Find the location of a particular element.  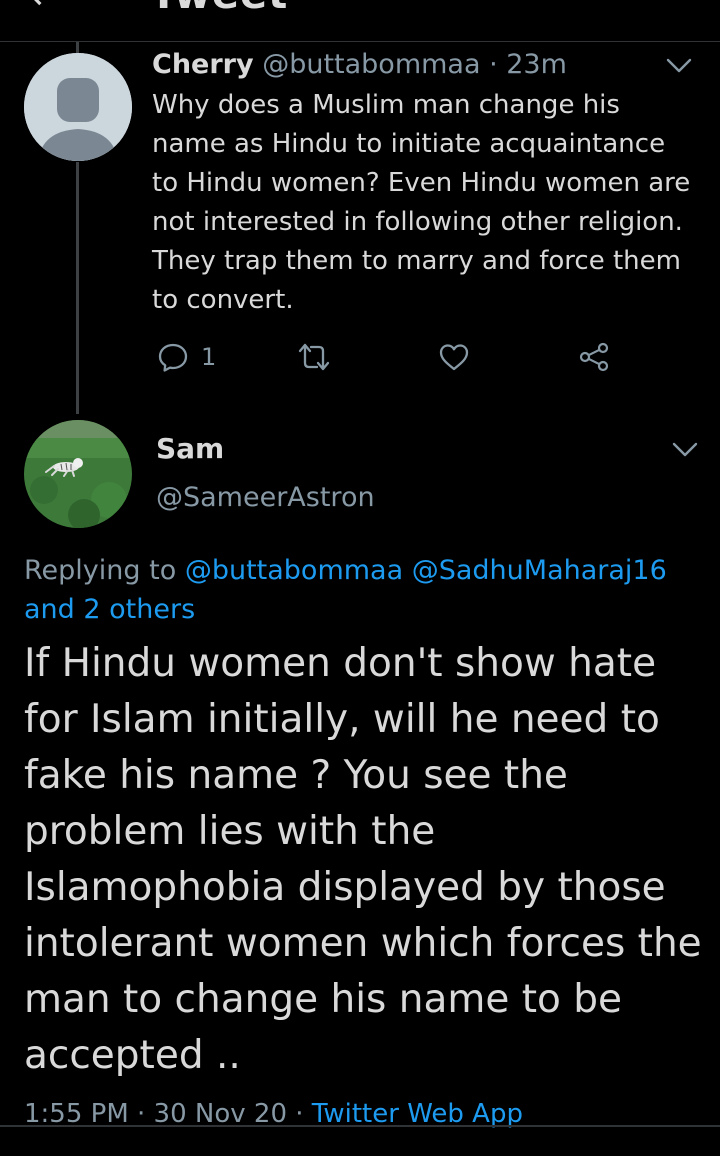

like-icon is located at coordinates (454, 357).